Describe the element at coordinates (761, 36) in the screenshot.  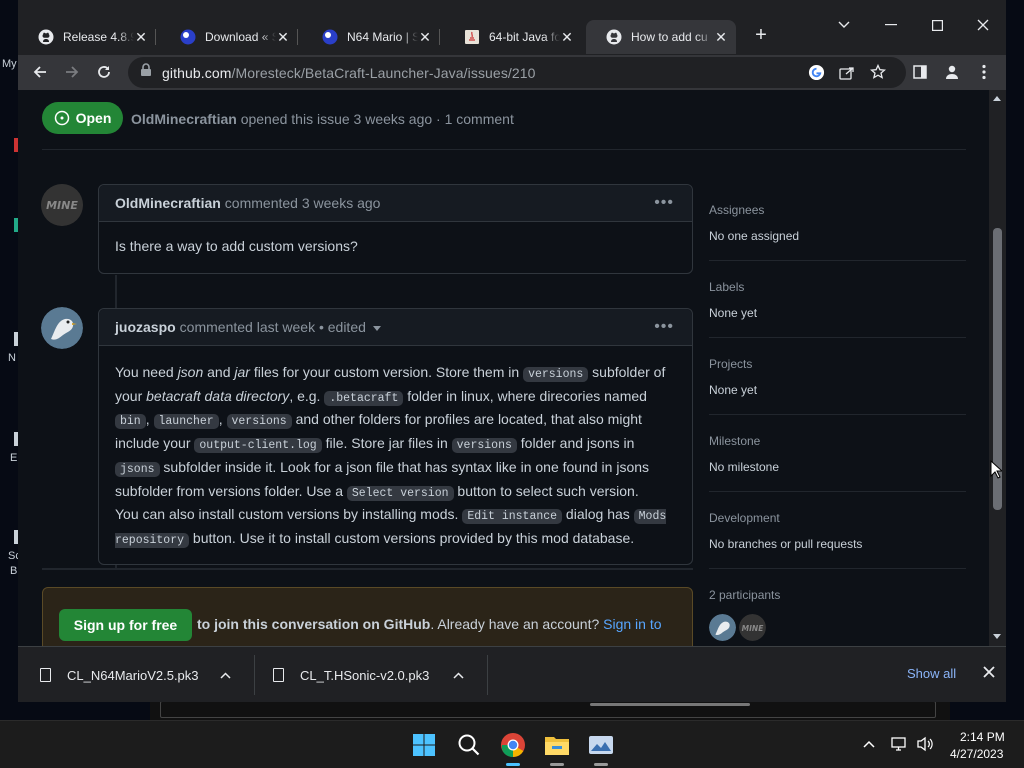
I see `new-tab-button: +` at that location.